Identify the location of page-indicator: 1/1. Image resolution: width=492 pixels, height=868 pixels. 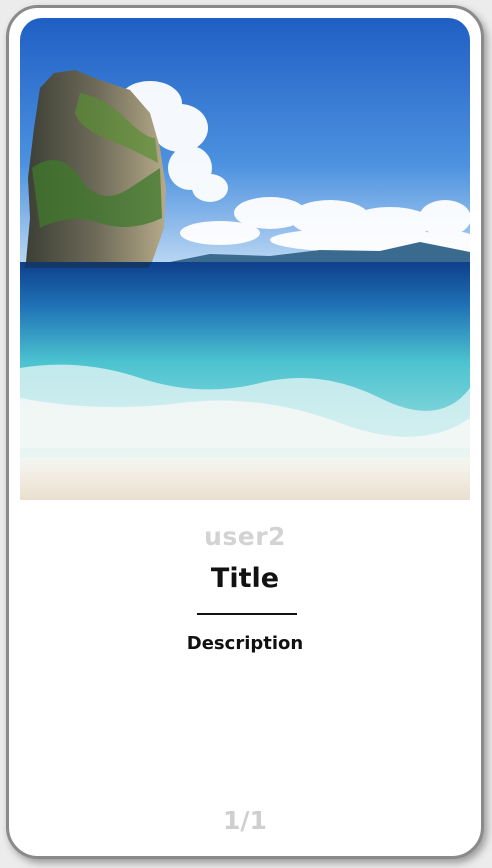
(245, 820).